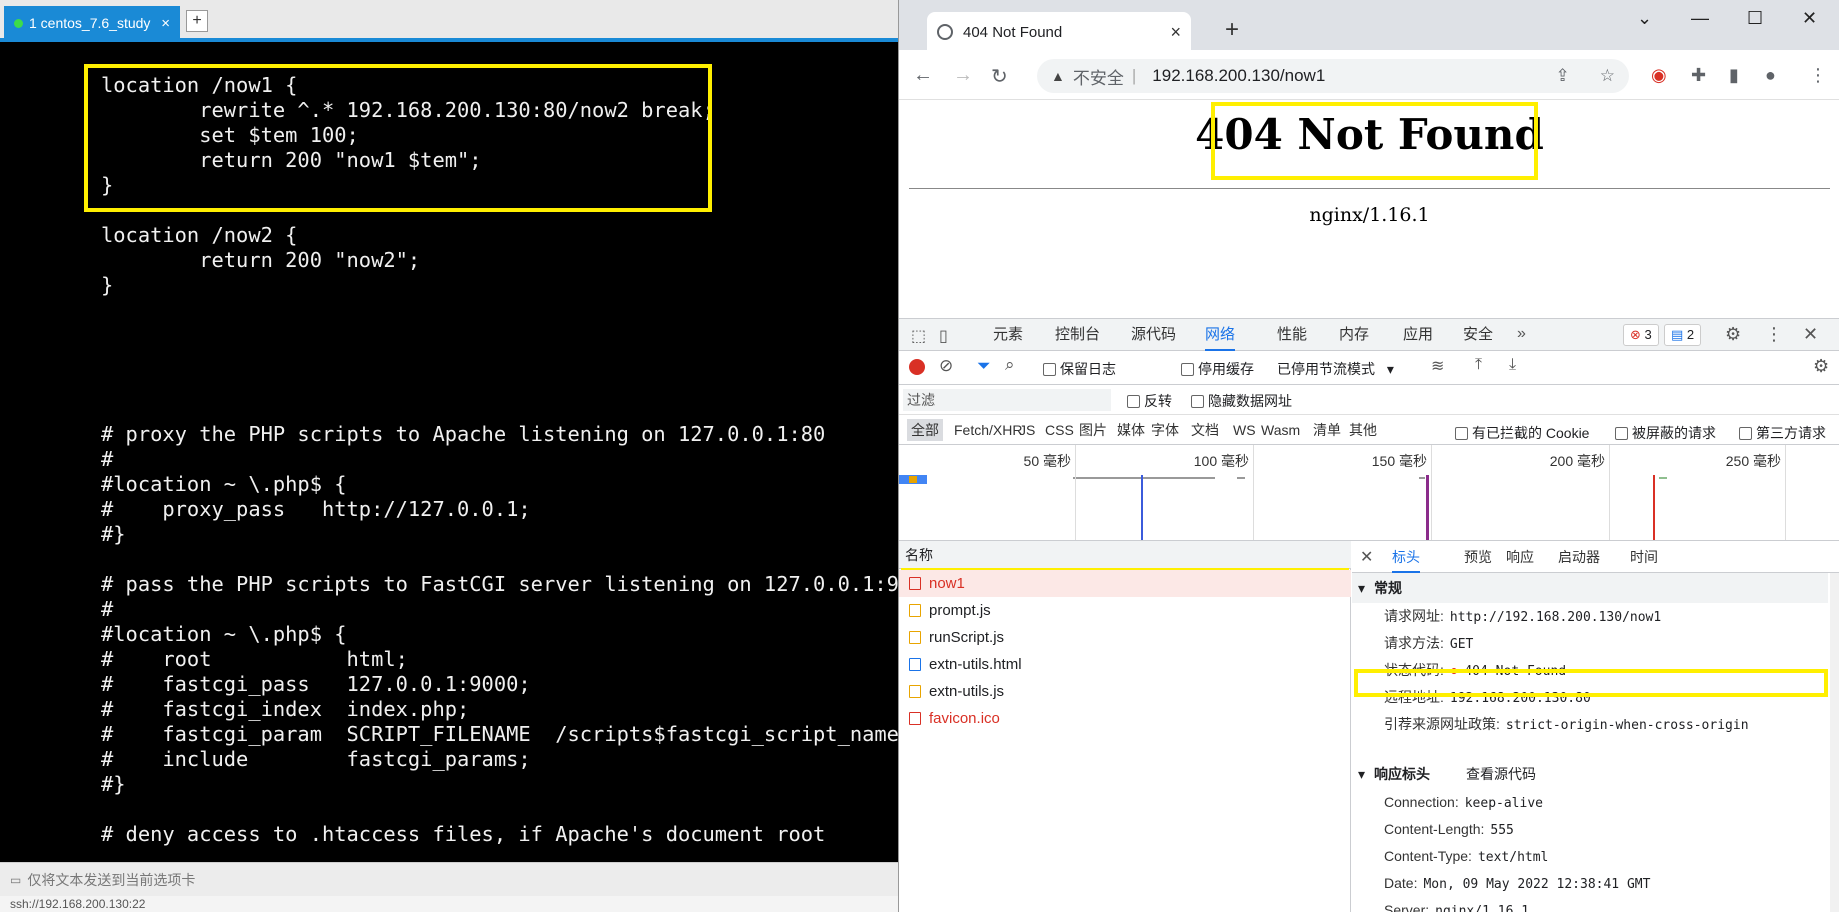 The width and height of the screenshot is (1839, 912). Describe the element at coordinates (1437, 366) in the screenshot. I see `wifi-icon: ≋` at that location.